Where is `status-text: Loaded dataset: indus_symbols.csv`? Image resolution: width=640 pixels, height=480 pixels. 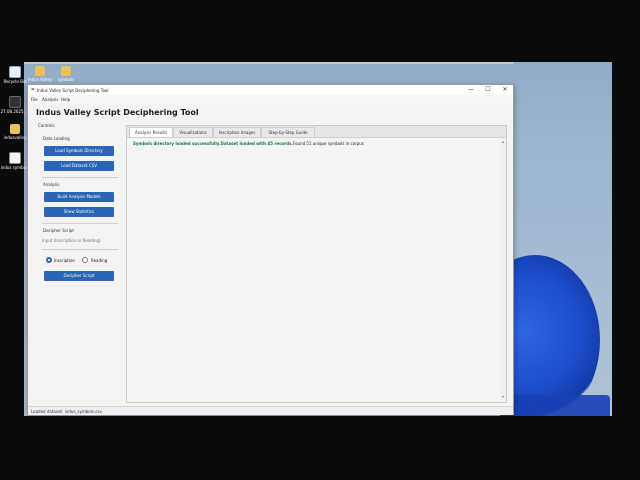 status-text: Loaded dataset: indus_symbols.csv is located at coordinates (66, 411).